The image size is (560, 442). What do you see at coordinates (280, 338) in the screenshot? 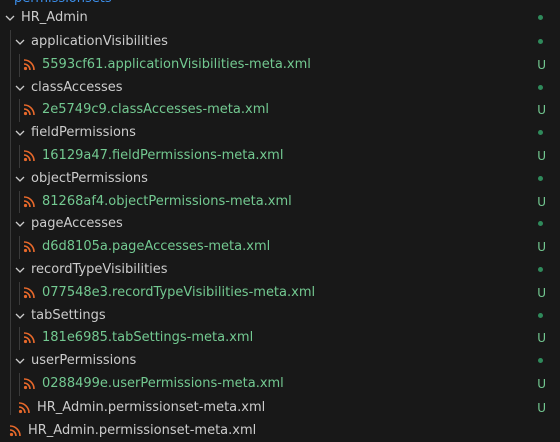
I see `file-6: 181e6985.tabSettings-meta.xml U` at bounding box center [280, 338].